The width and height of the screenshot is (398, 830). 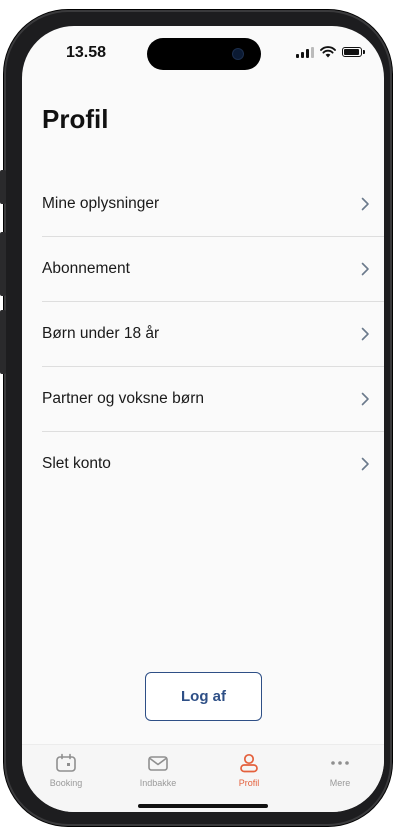 I want to click on status-bar: 13.58, so click(x=203, y=54).